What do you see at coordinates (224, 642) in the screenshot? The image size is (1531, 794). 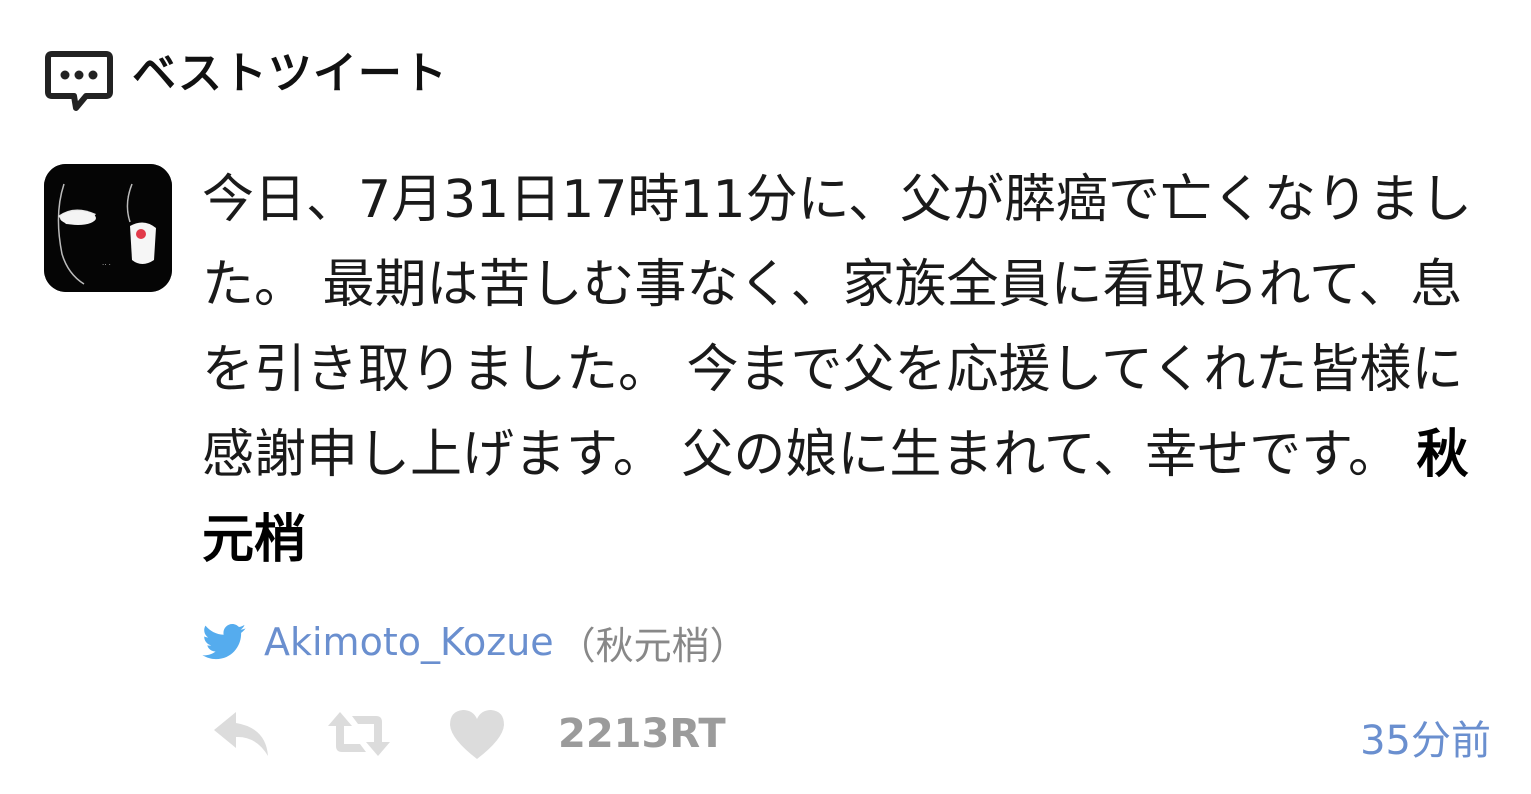 I see `twitter-bird-icon` at bounding box center [224, 642].